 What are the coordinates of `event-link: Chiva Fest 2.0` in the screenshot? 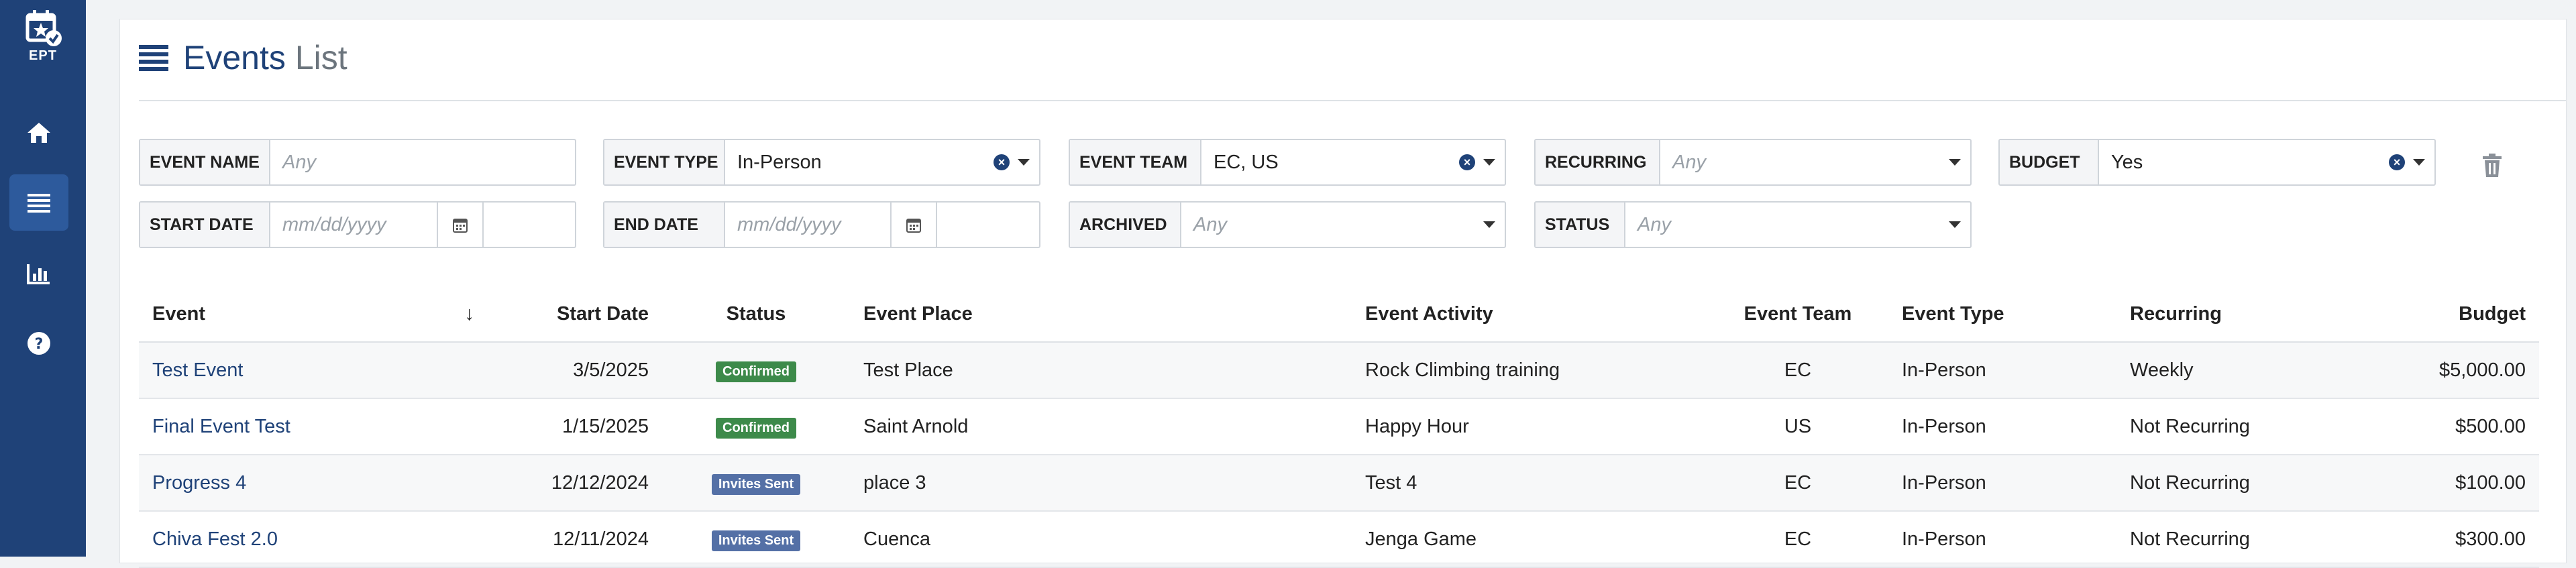 It's located at (215, 539).